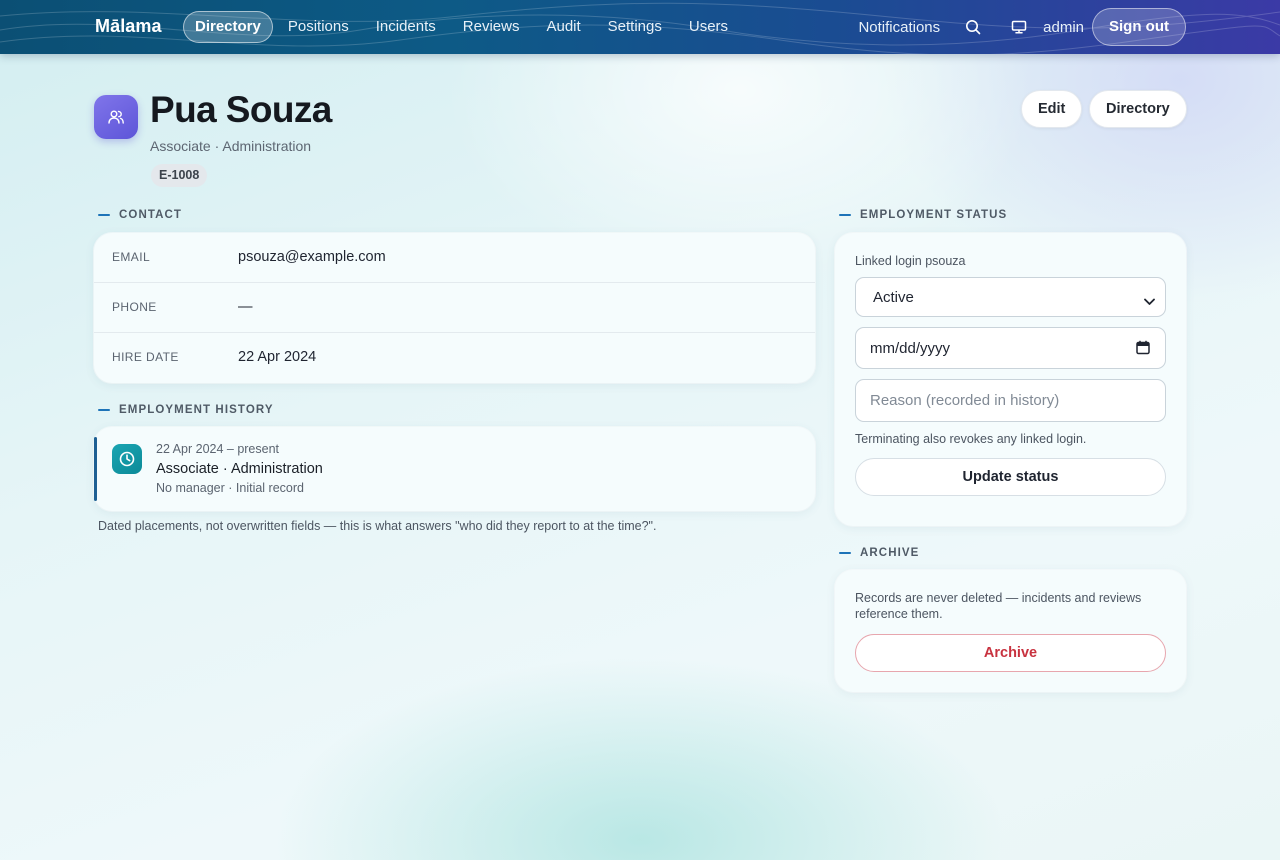 Image resolution: width=1280 pixels, height=860 pixels. What do you see at coordinates (1010, 653) in the screenshot?
I see `archive-button: Archive` at bounding box center [1010, 653].